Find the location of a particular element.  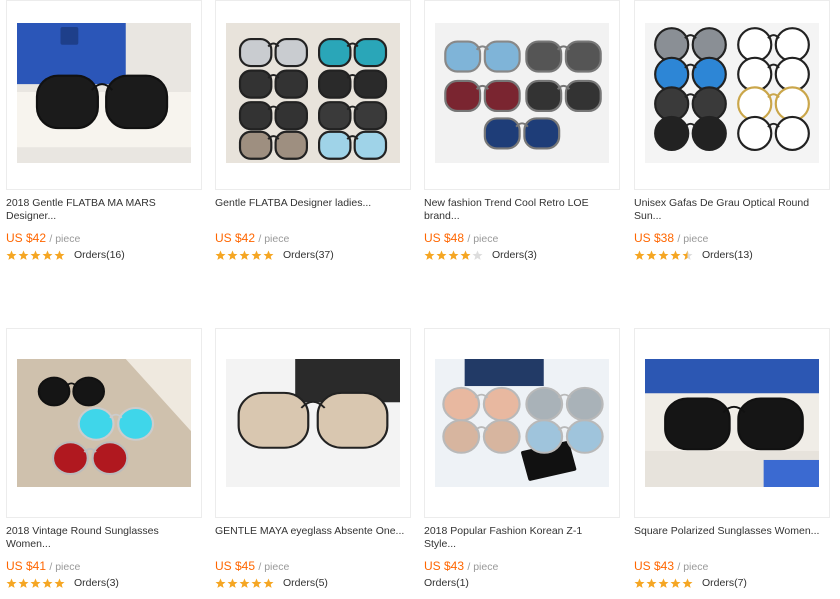

orders-count: Orders(5) is located at coordinates (305, 583).